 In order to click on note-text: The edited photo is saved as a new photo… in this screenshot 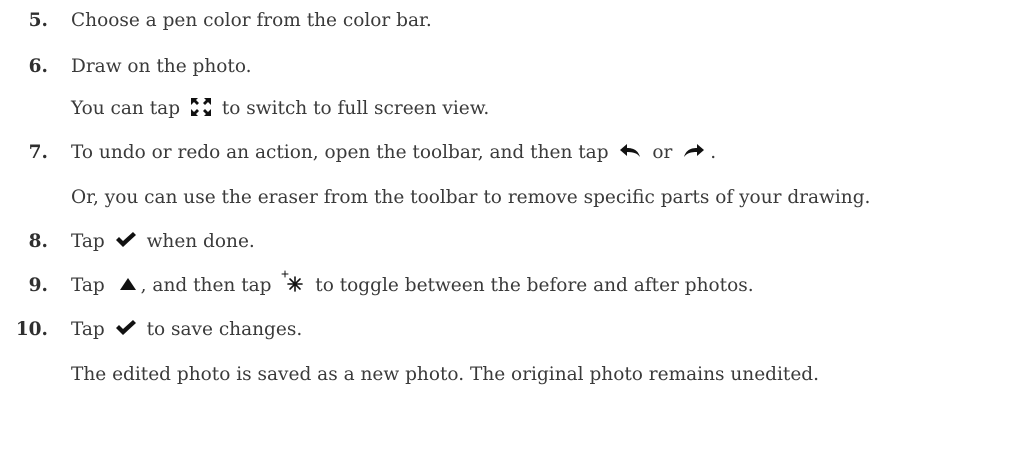, I will do `click(445, 374)`.